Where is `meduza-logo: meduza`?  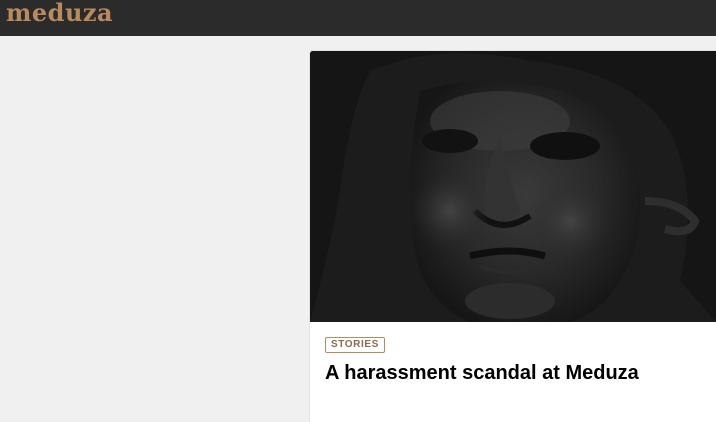 meduza-logo: meduza is located at coordinates (59, 13).